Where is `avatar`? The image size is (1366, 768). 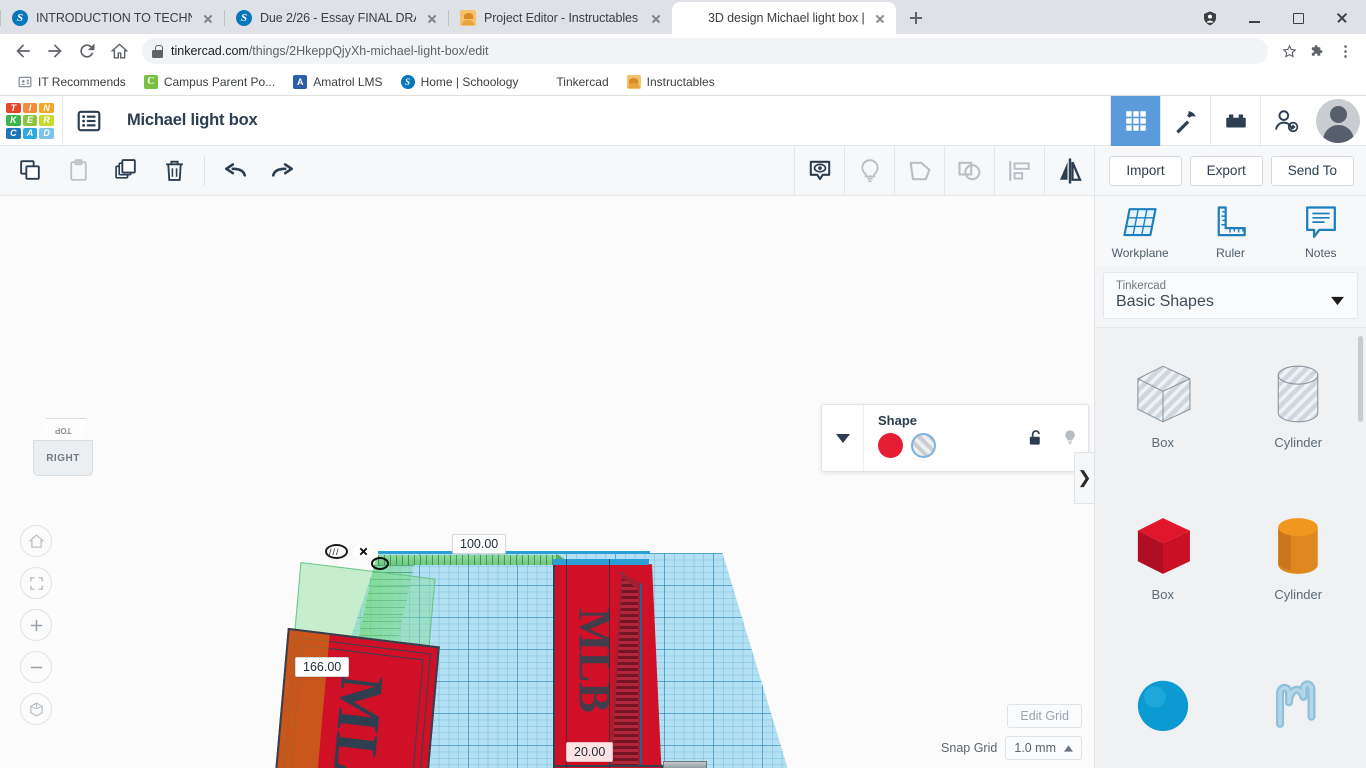 avatar is located at coordinates (1338, 120).